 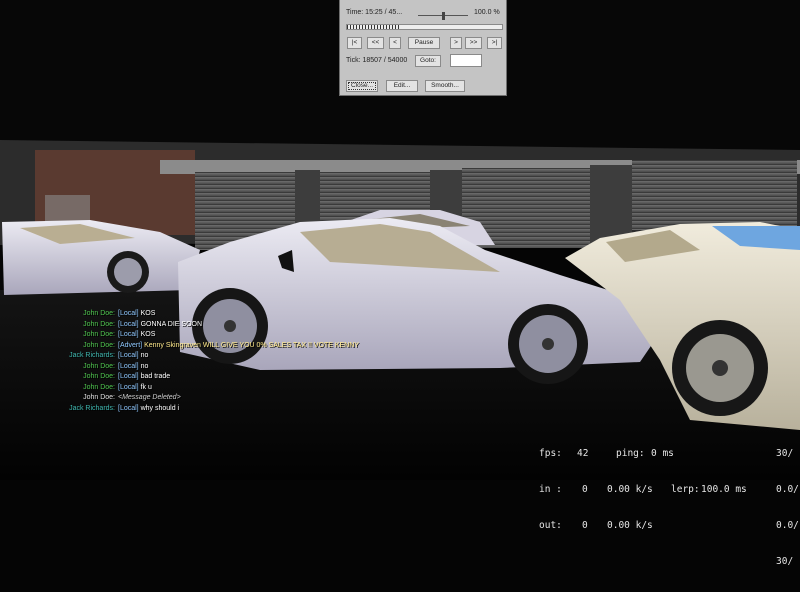 What do you see at coordinates (585, 489) in the screenshot?
I see `in-value: 0` at bounding box center [585, 489].